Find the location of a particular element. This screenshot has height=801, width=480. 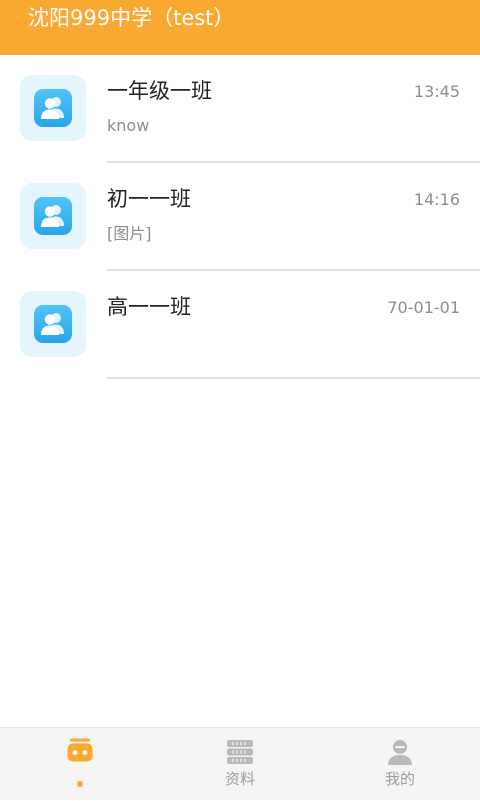

tab-label: 资料 is located at coordinates (239, 779).